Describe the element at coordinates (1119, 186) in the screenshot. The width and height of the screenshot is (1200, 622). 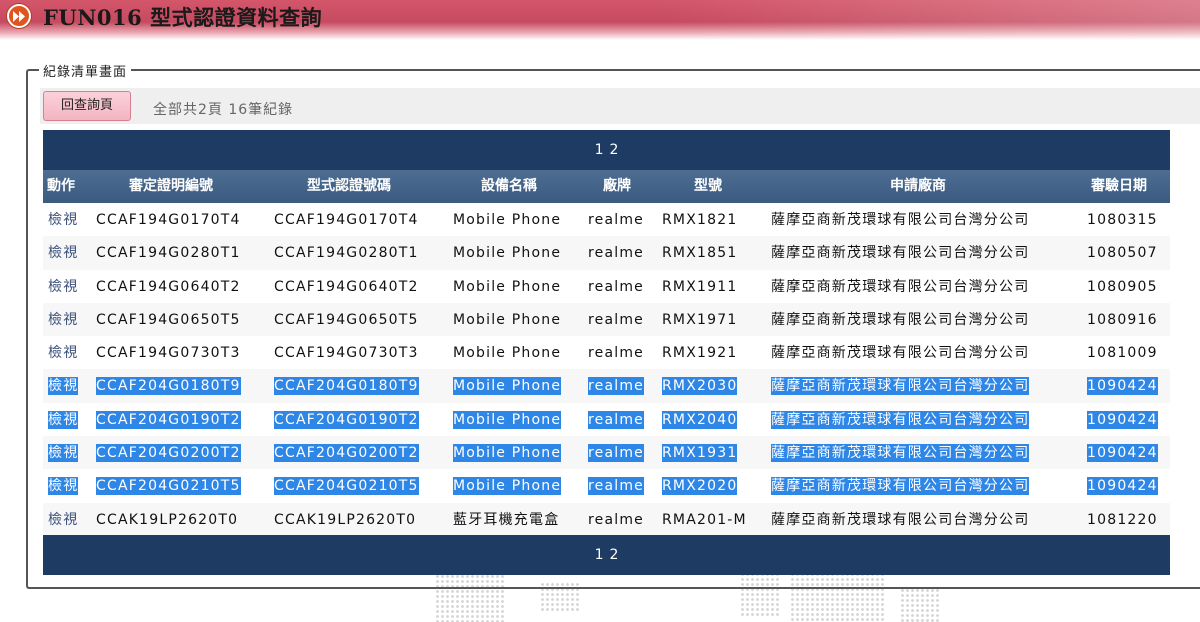
I see `column-header-date: 審驗日期` at that location.